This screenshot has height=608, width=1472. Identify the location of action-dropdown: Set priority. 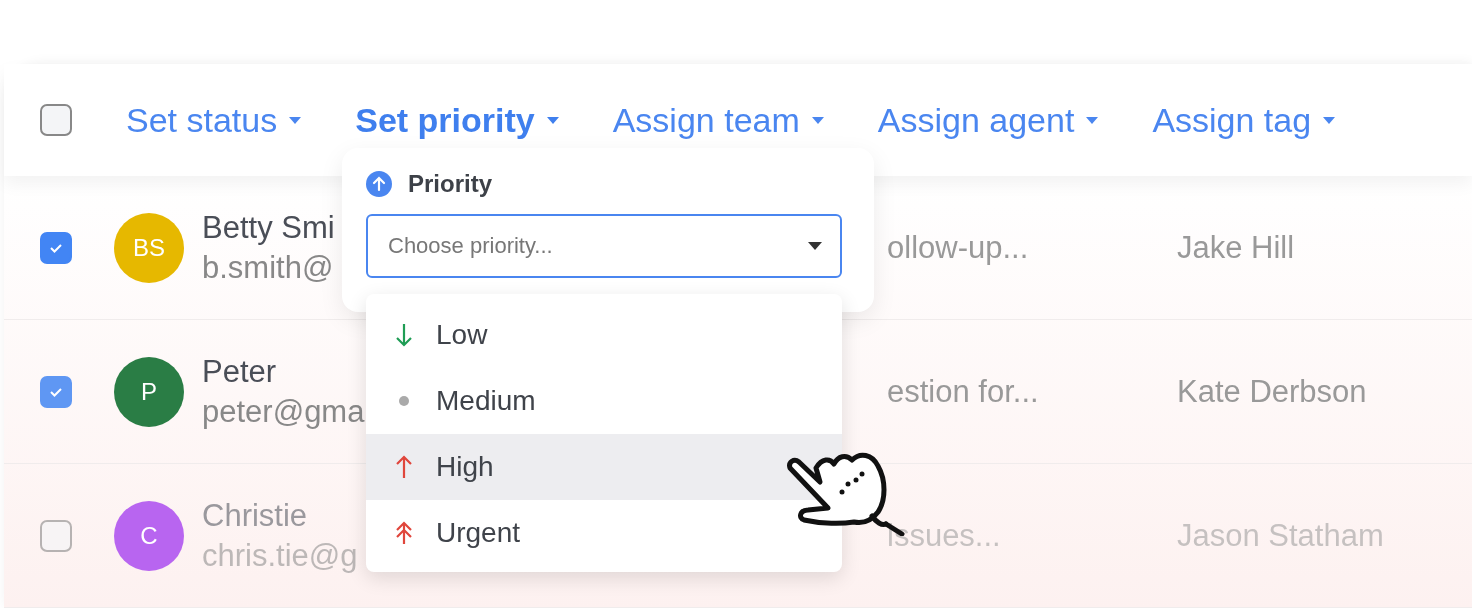
(457, 120).